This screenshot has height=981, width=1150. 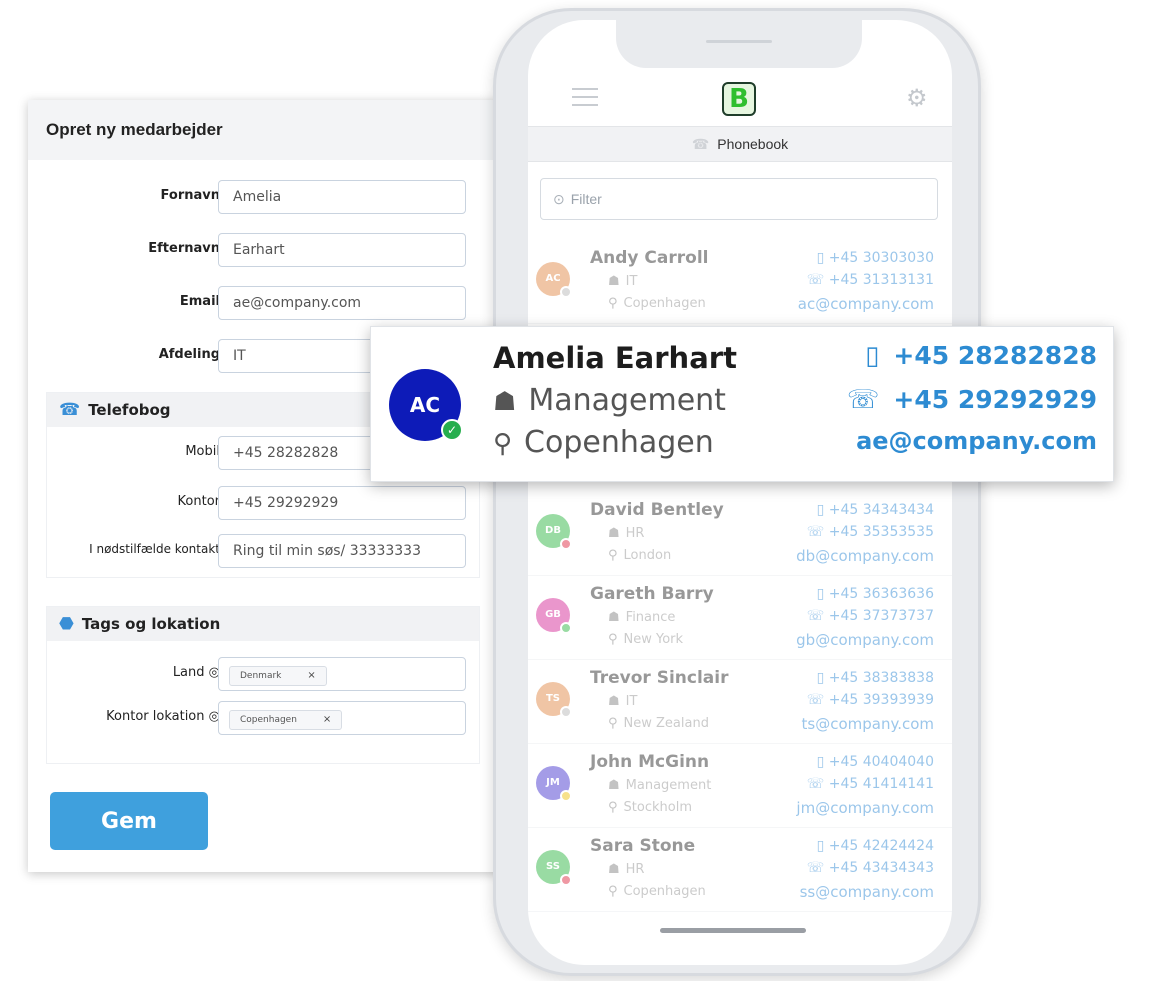 What do you see at coordinates (640, 555) in the screenshot?
I see `contact-location: ⚲ London` at bounding box center [640, 555].